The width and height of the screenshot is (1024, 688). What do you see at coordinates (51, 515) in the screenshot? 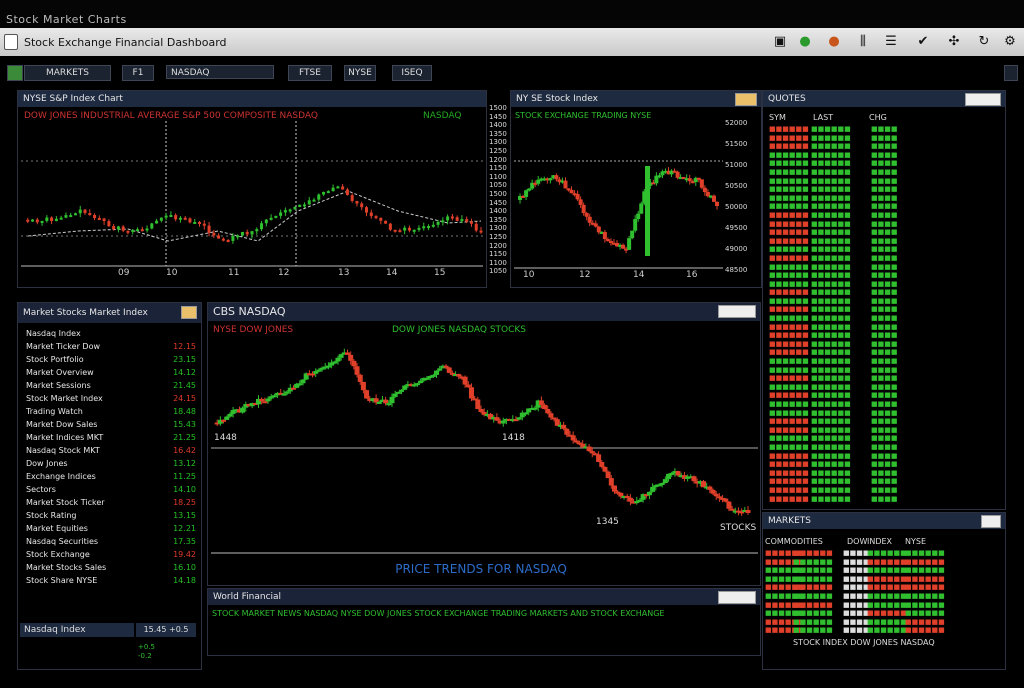
I see `watchlist-row-name: Stock Rating` at bounding box center [51, 515].